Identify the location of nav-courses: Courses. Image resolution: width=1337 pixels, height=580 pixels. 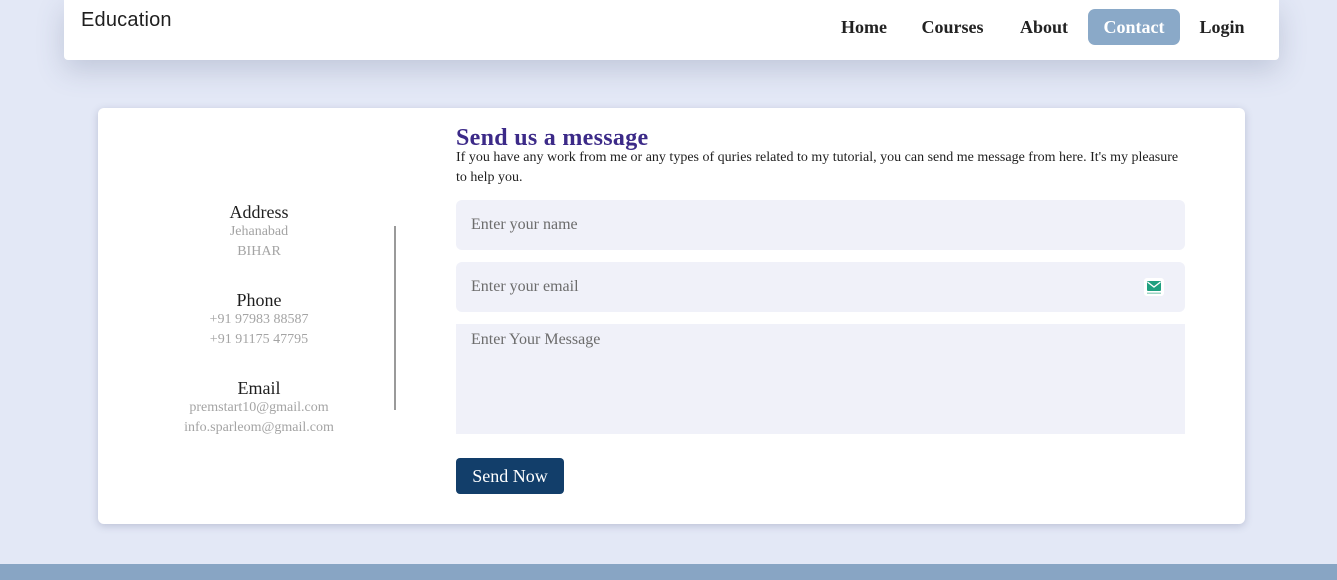
(952, 27).